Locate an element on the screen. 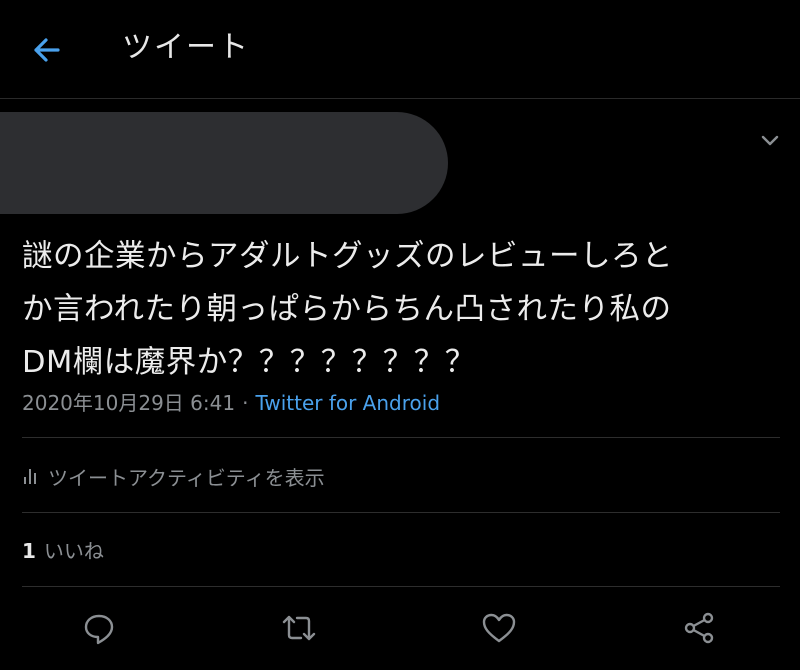 This screenshot has height=670, width=800. share-icon is located at coordinates (699, 628).